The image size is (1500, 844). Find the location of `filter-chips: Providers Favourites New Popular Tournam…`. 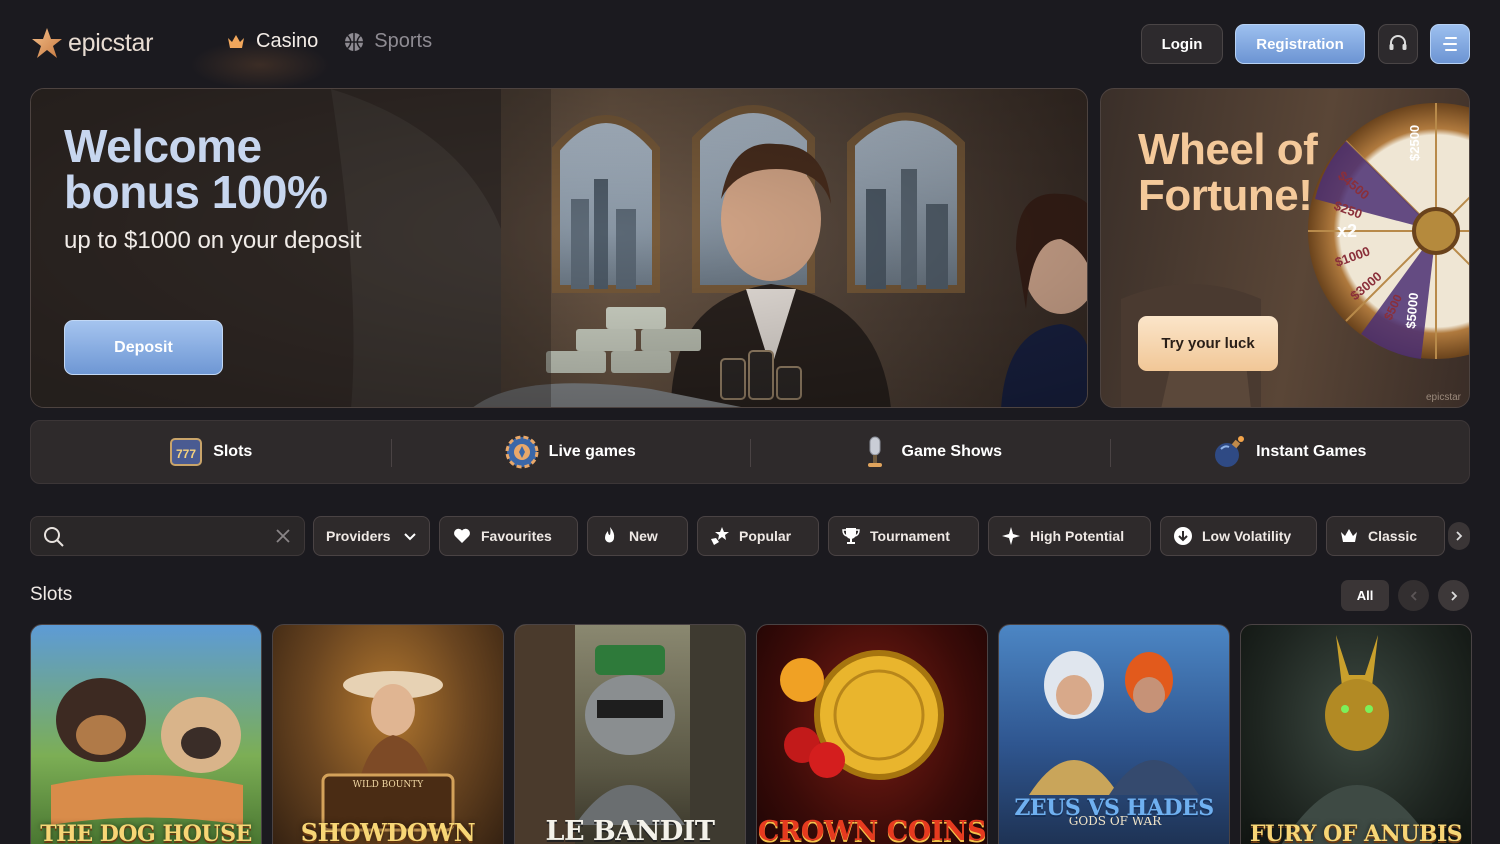

filter-chips: Providers Favourites New Popular Tournam… is located at coordinates (879, 536).